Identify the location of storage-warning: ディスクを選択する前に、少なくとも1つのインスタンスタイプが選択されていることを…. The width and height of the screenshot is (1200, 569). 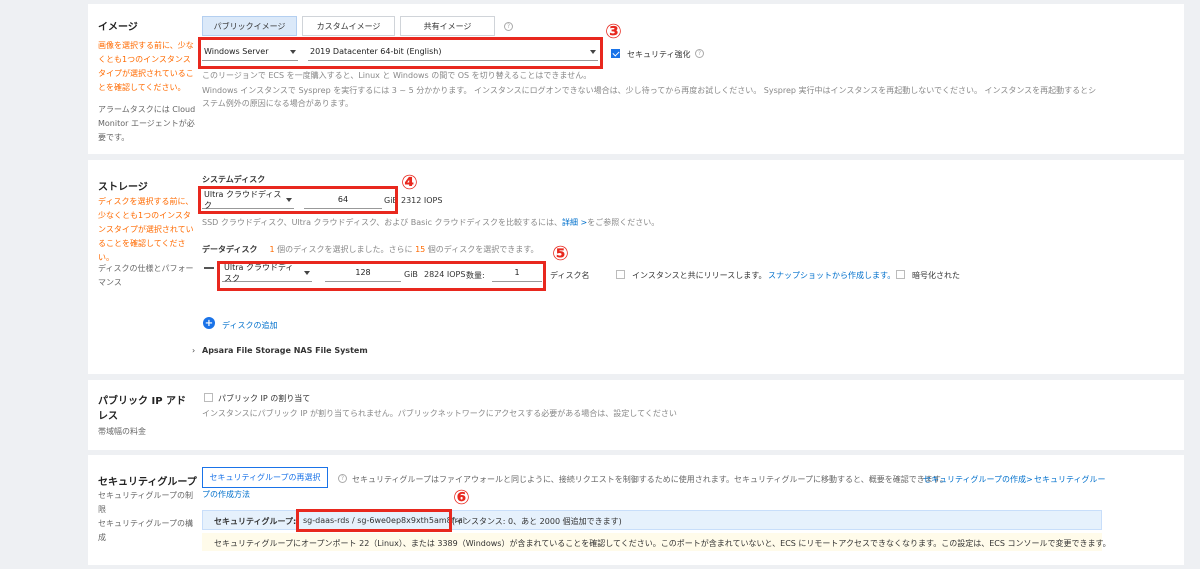
(146, 229).